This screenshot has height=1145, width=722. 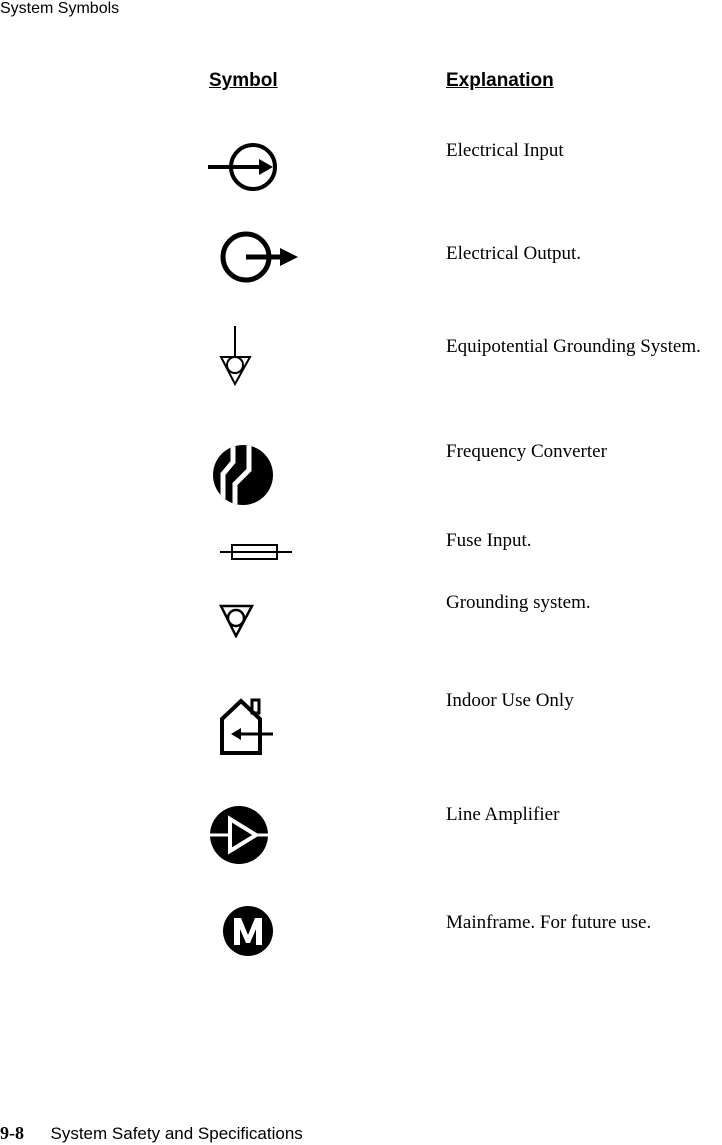 What do you see at coordinates (549, 922) in the screenshot?
I see `explanation-text: Mainframe. For future use.` at bounding box center [549, 922].